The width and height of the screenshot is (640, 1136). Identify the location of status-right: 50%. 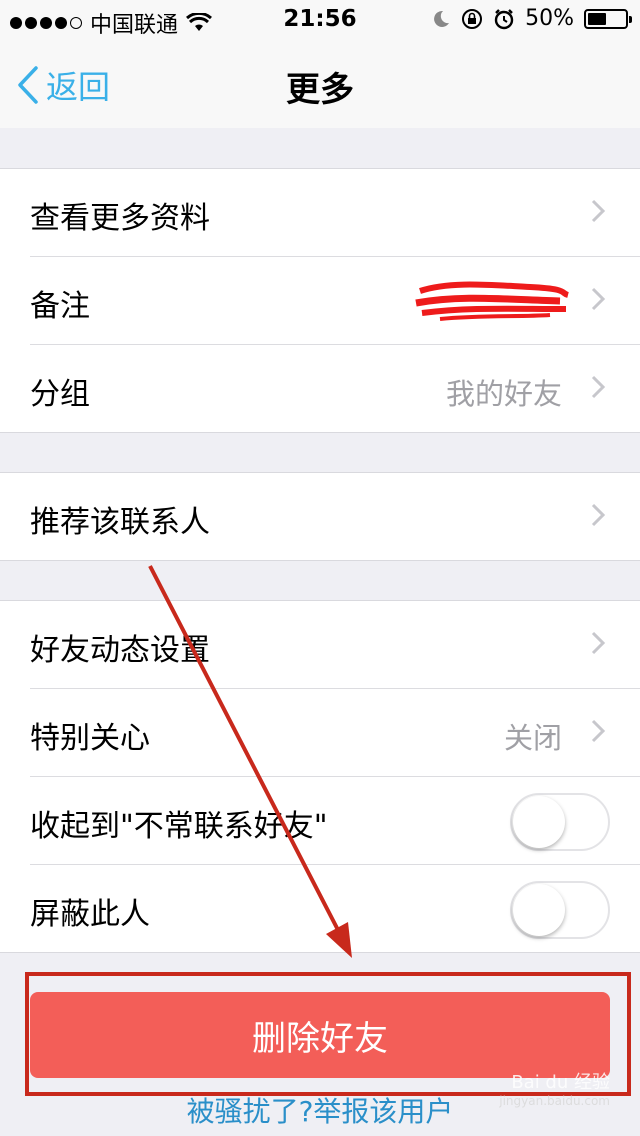
(531, 18).